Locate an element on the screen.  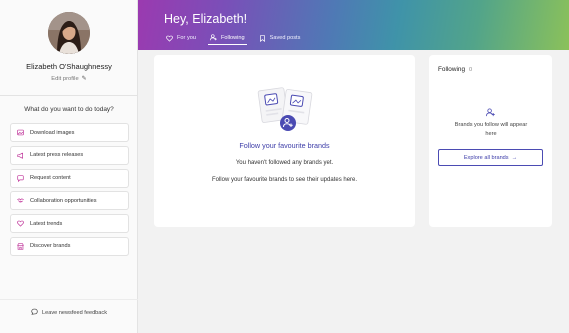
feed-tabs: For you Following Saved posts is located at coordinates (238, 39).